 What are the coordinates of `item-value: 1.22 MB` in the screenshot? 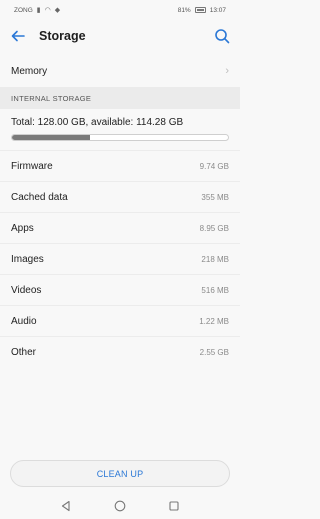 It's located at (214, 321).